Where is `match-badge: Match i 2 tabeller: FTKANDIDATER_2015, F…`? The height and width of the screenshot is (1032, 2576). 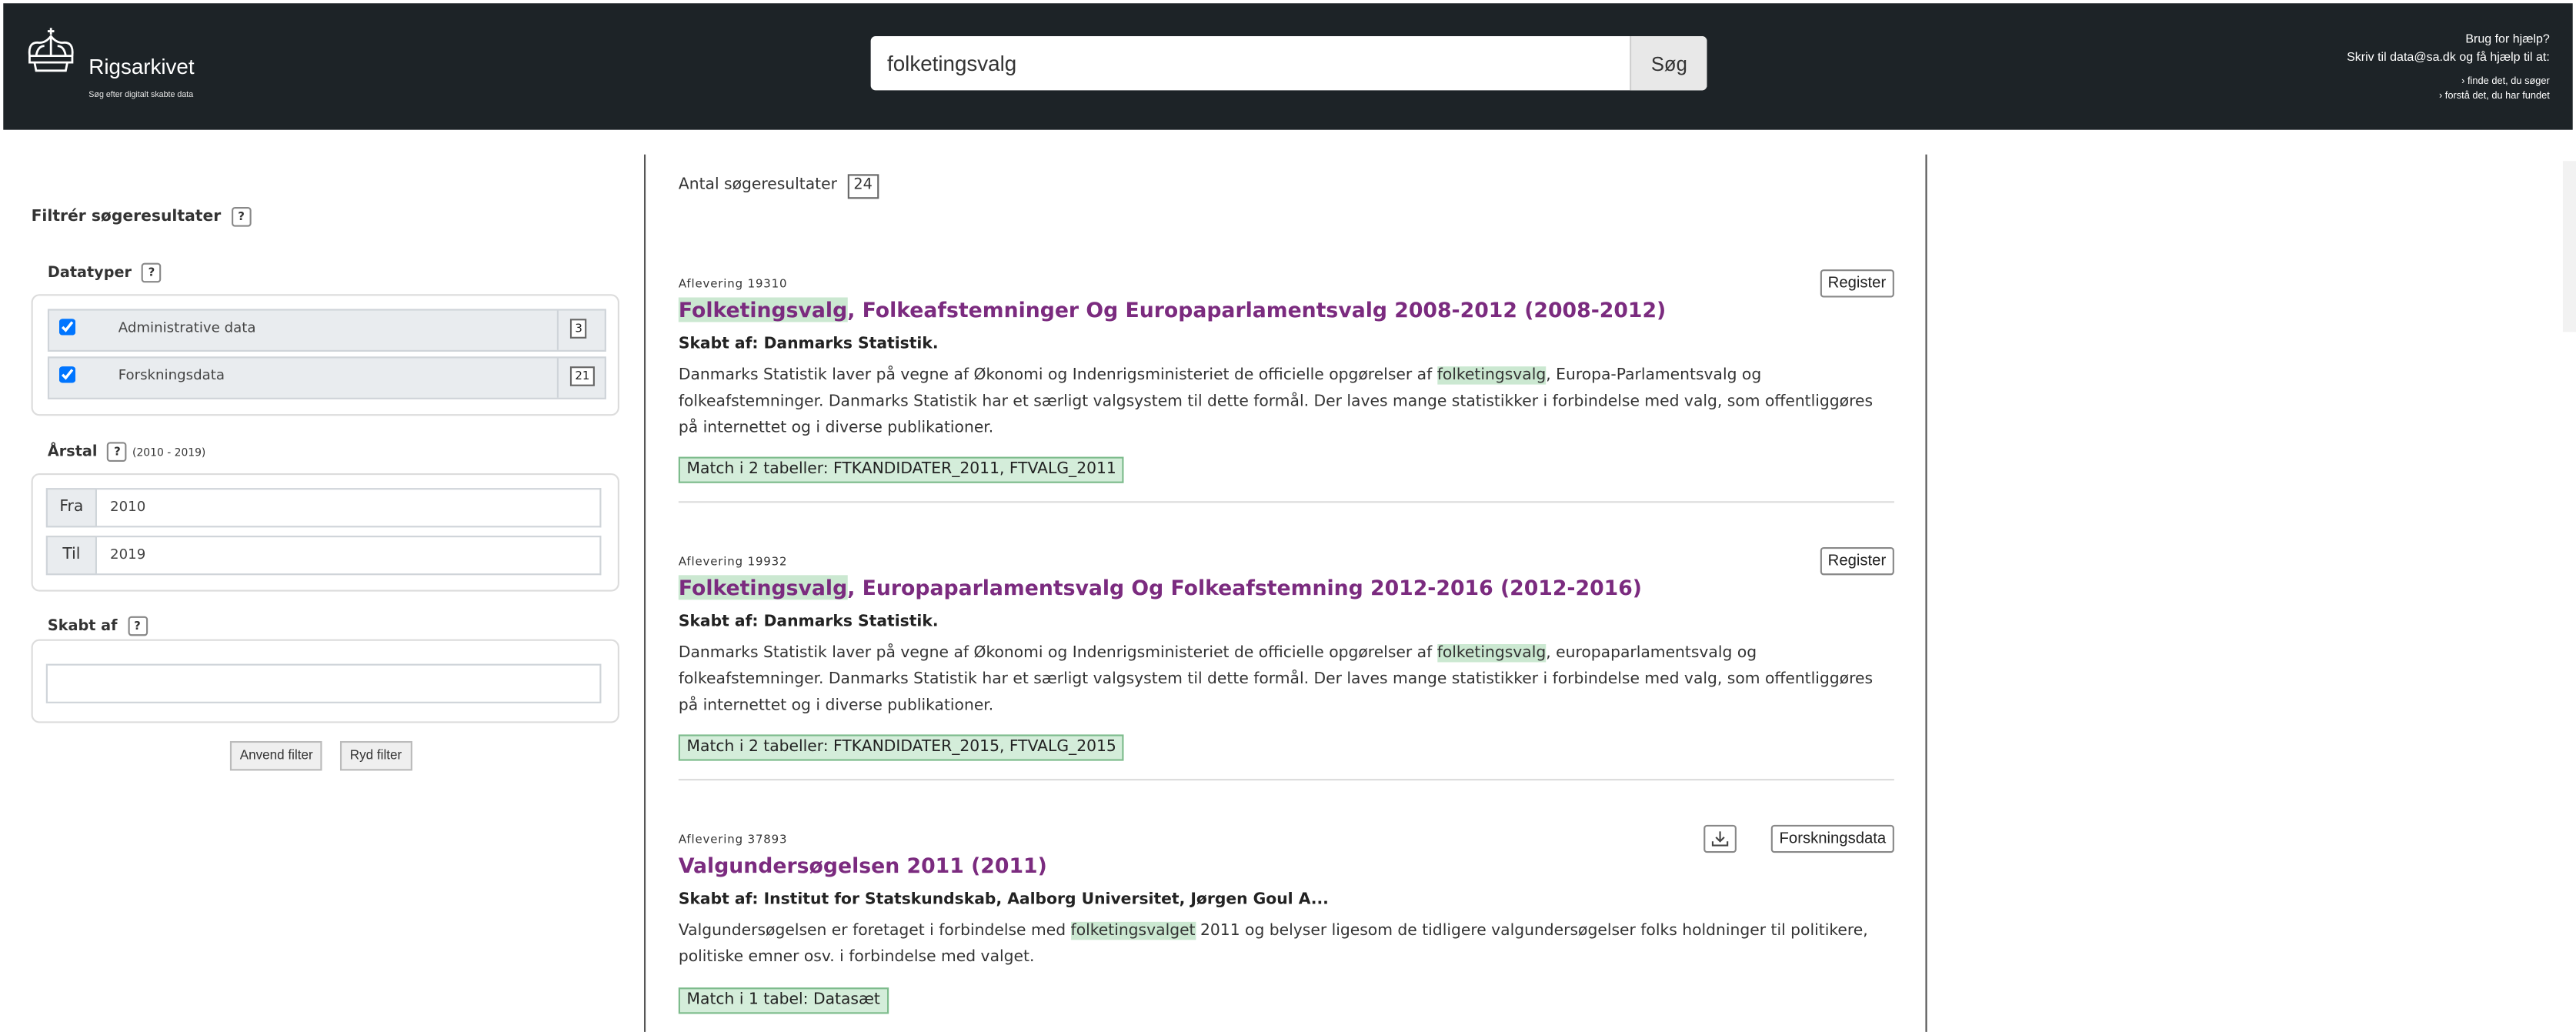 match-badge: Match i 2 tabeller: FTKANDIDATER_2015, F… is located at coordinates (901, 747).